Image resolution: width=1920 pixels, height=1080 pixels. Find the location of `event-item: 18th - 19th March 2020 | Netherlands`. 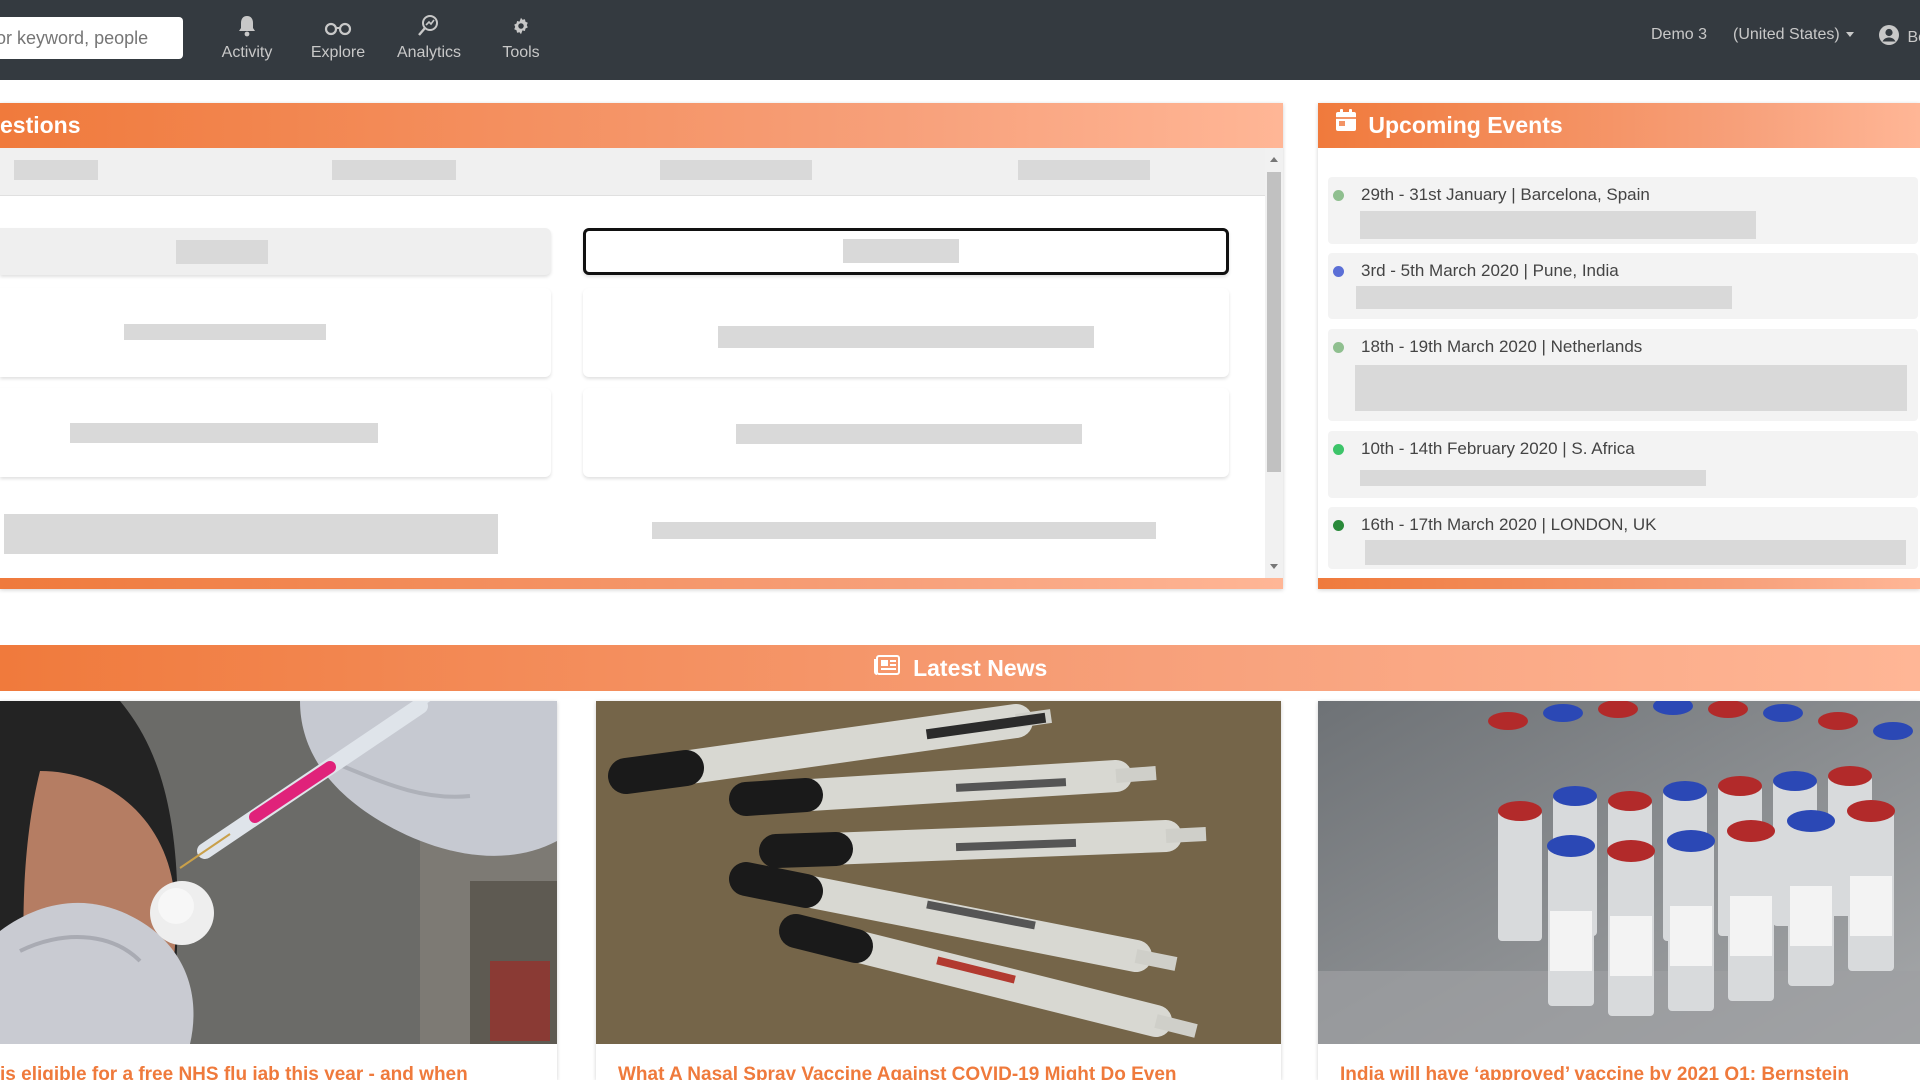

event-item: 18th - 19th March 2020 | Netherlands is located at coordinates (1623, 375).